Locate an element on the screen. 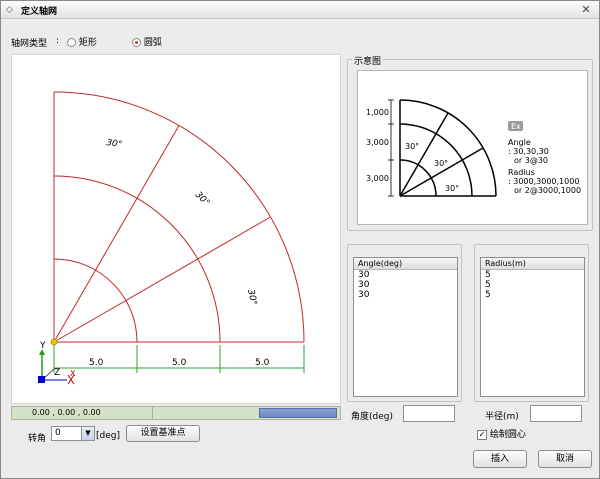 This screenshot has width=600, height=479. arc-r2 is located at coordinates (137, 259).